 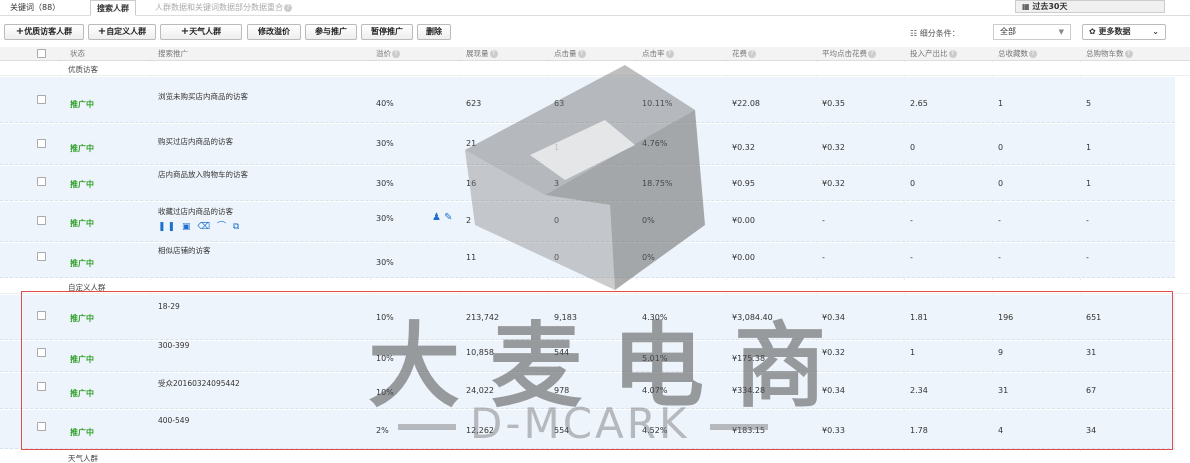 What do you see at coordinates (102, 31) in the screenshot?
I see `plus-icon: +` at bounding box center [102, 31].